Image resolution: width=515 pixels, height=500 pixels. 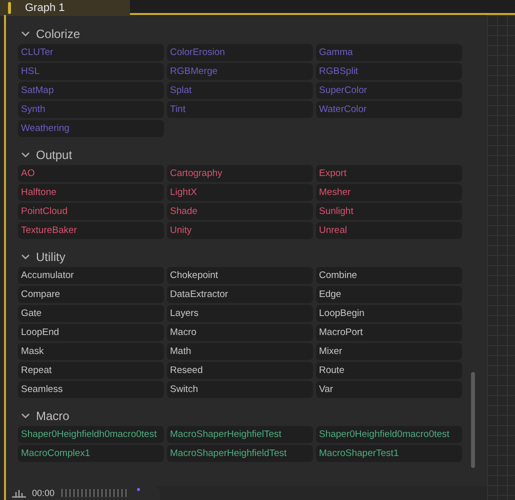 What do you see at coordinates (240, 294) in the screenshot?
I see `node-item: DataExtractor` at bounding box center [240, 294].